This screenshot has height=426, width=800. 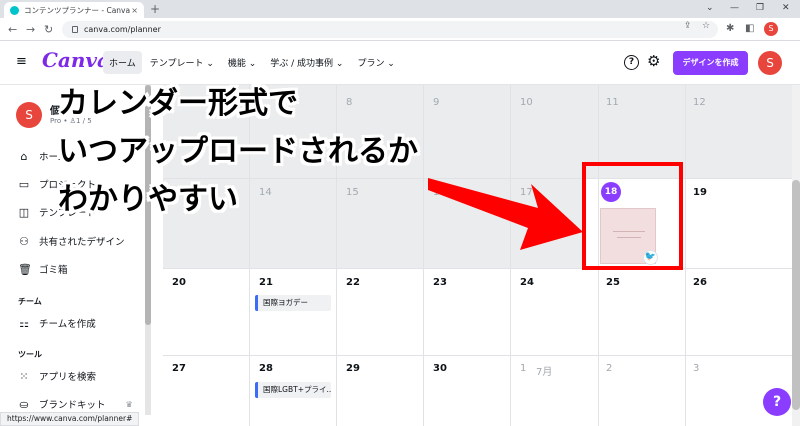 I want to click on day-cell: 8, so click(x=349, y=102).